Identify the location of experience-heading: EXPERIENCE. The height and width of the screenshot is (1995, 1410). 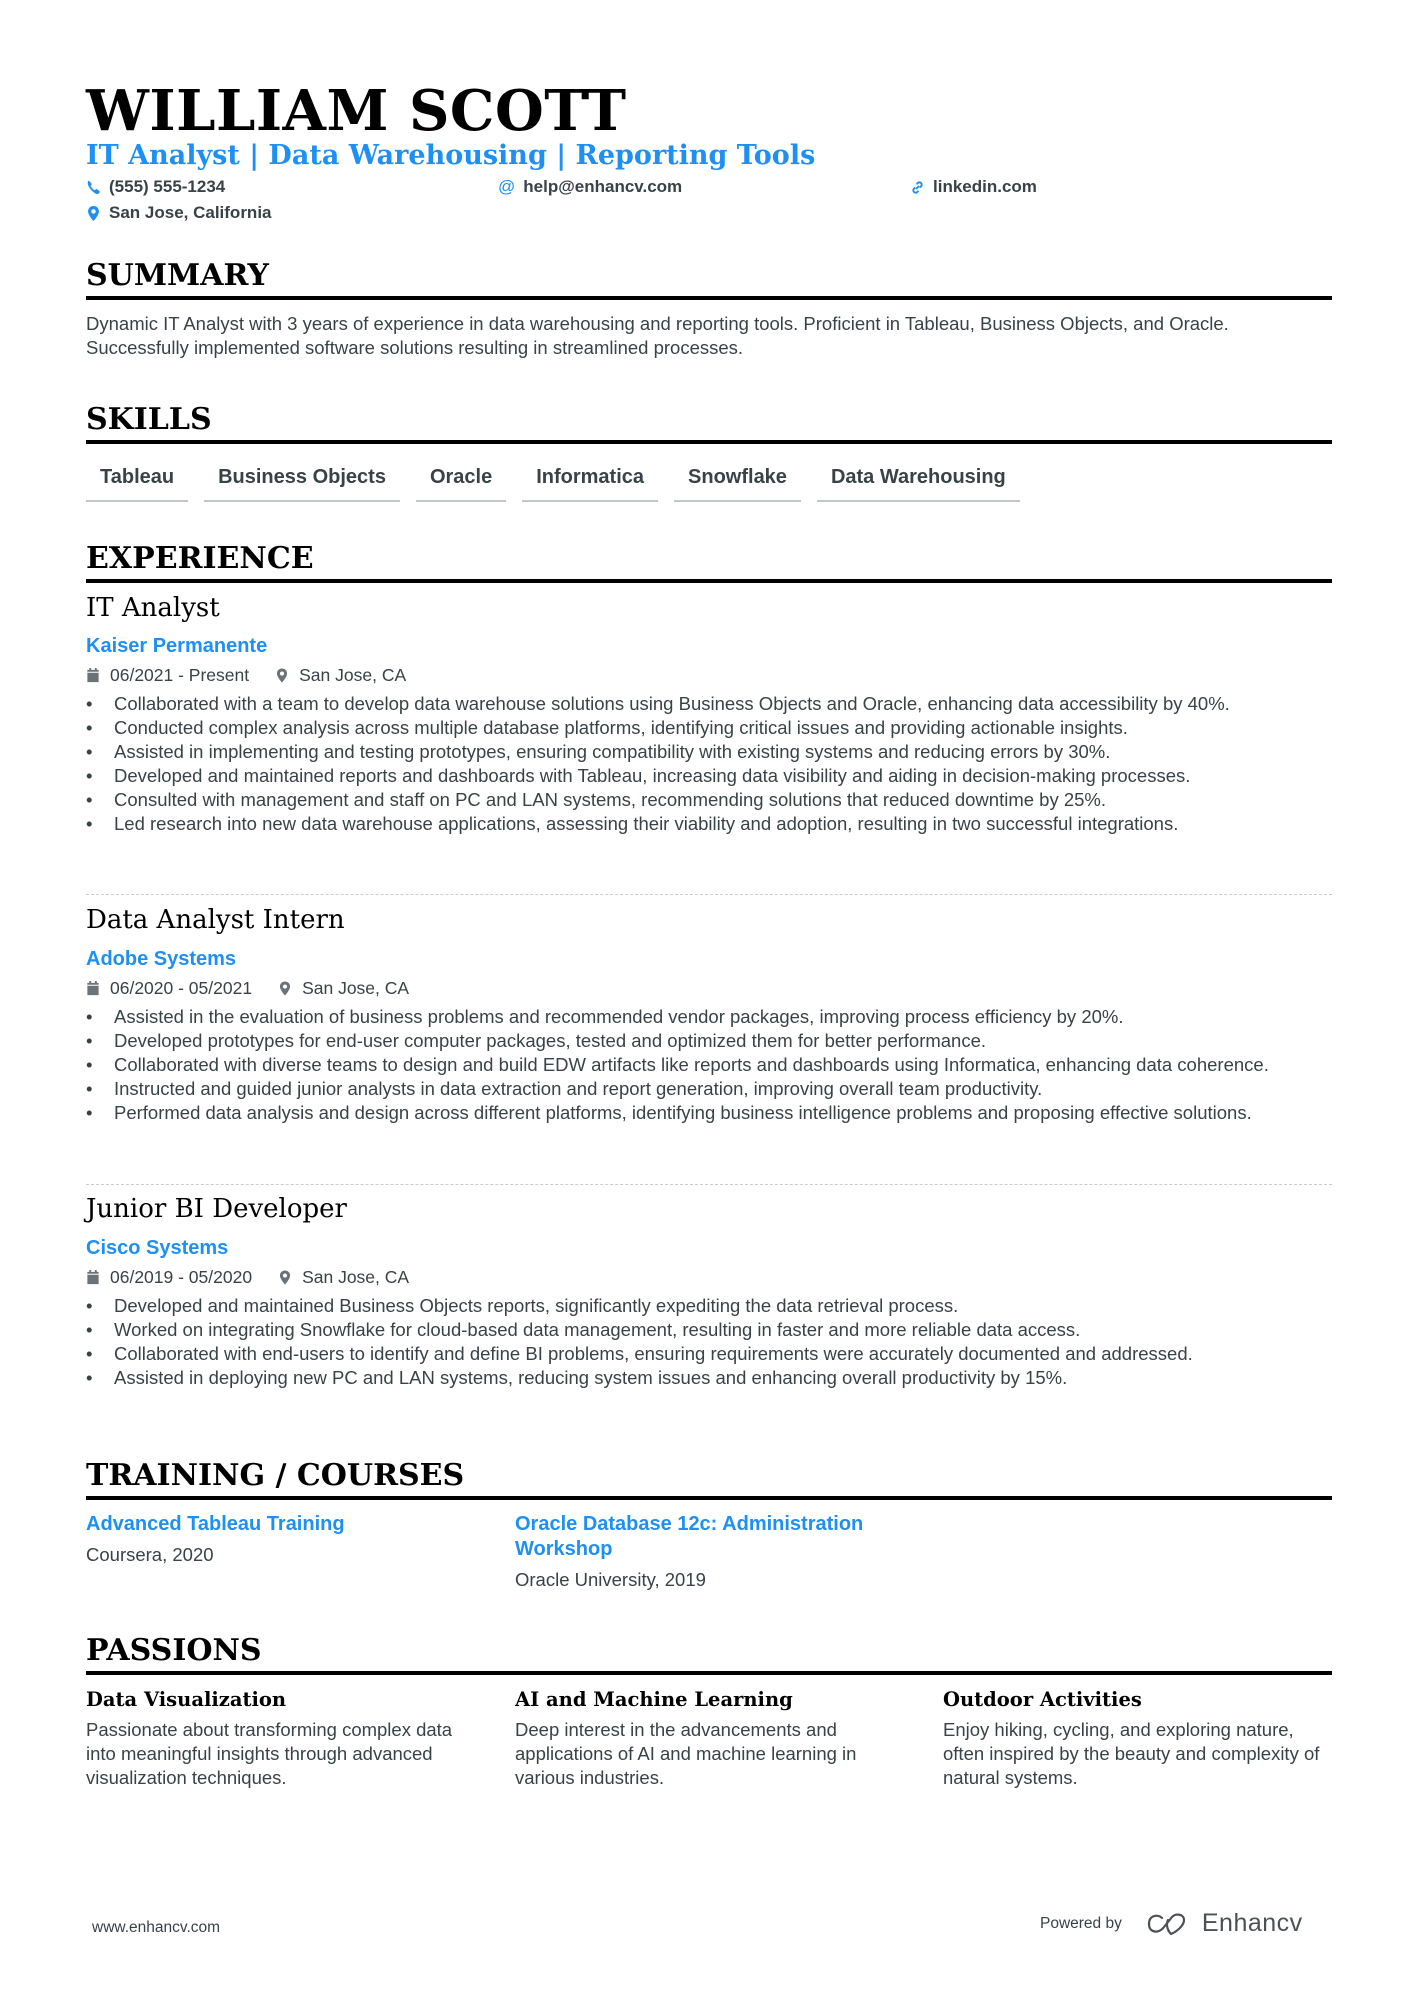
(200, 558).